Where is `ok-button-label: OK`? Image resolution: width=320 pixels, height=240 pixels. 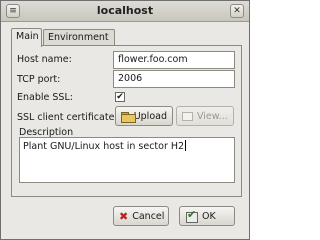
ok-button-label: OK is located at coordinates (209, 216).